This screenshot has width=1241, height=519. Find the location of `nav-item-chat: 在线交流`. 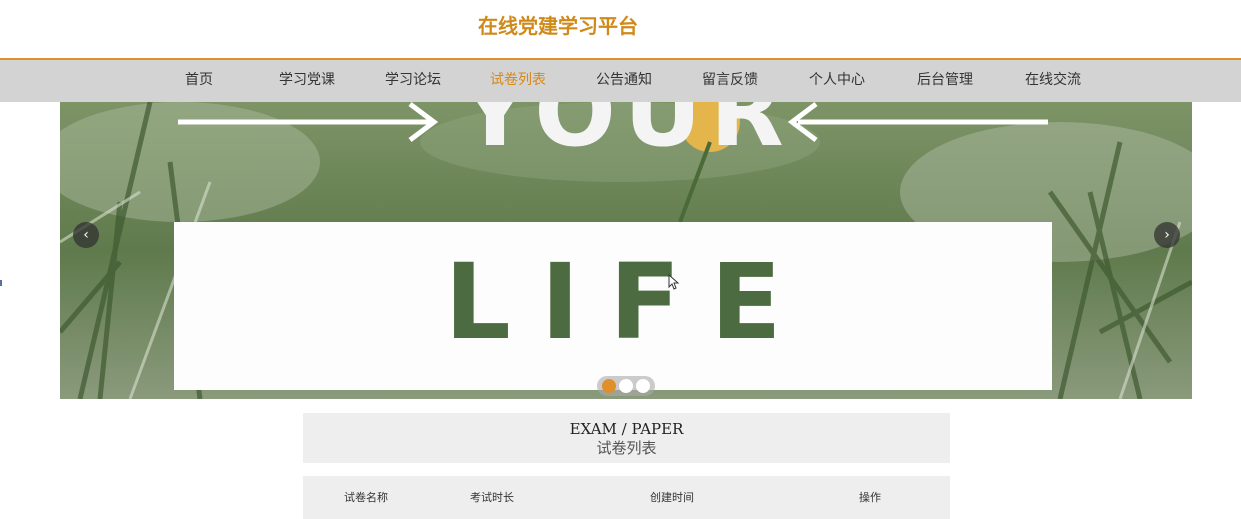

nav-item-chat: 在线交流 is located at coordinates (1053, 81).